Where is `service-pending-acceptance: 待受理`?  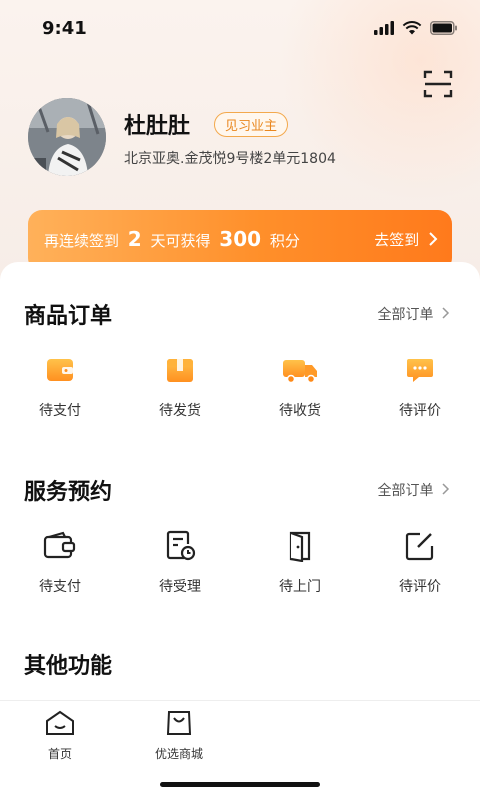 service-pending-acceptance: 待受理 is located at coordinates (180, 561).